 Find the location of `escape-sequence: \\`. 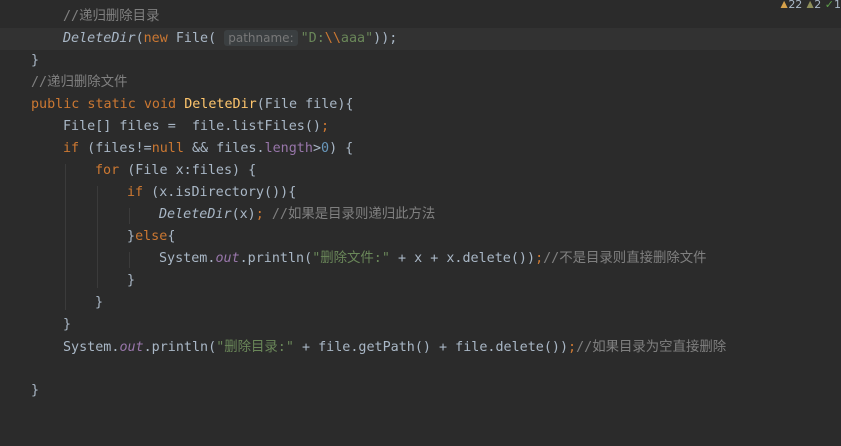

escape-sequence: \\ is located at coordinates (332, 38).